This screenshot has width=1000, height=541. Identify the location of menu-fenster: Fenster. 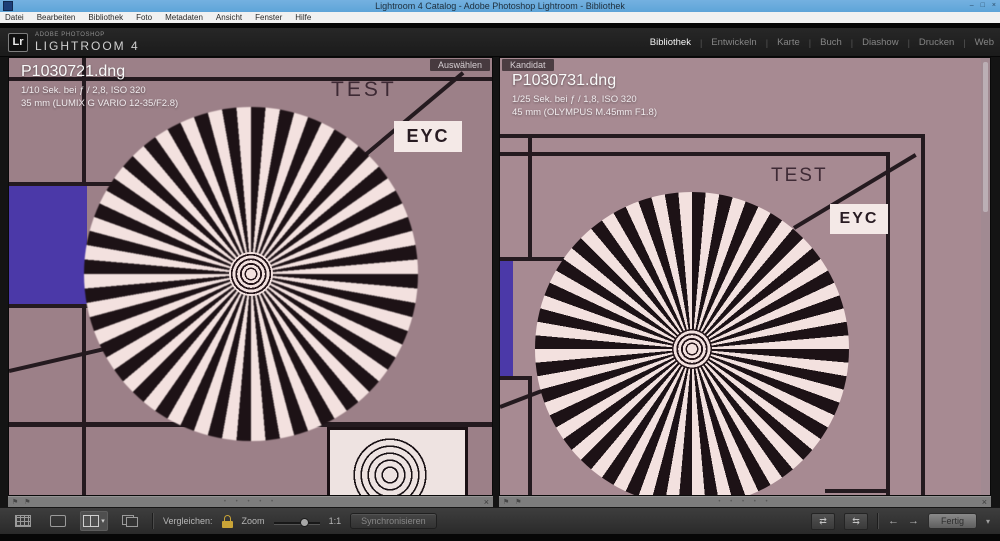
(268, 17).